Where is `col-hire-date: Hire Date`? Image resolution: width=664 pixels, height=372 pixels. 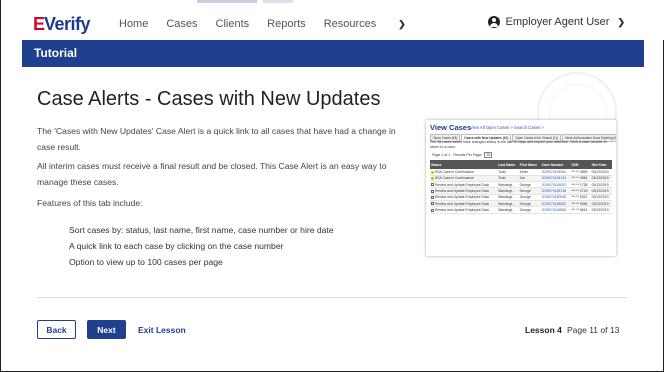 col-hire-date: Hire Date is located at coordinates (601, 164).